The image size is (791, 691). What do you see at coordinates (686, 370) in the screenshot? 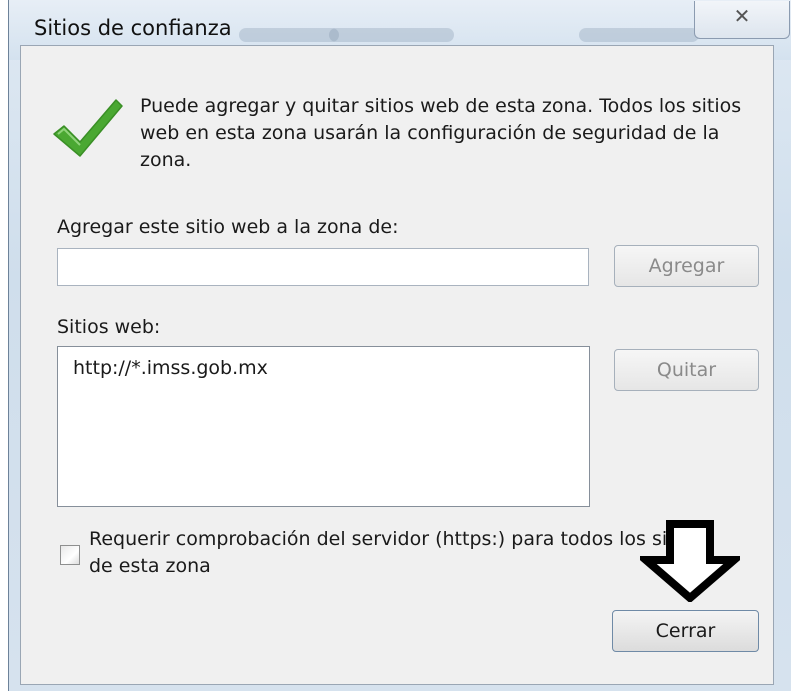
I see `remove-button: Quitar` at bounding box center [686, 370].